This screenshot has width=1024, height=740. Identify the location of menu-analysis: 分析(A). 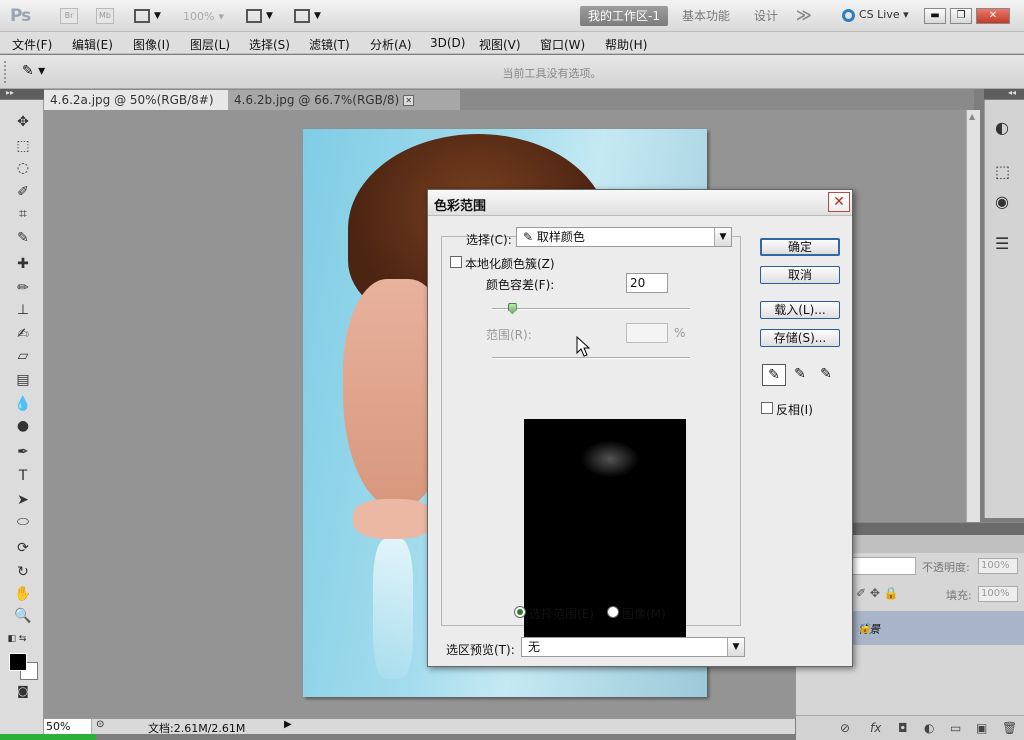
(391, 44).